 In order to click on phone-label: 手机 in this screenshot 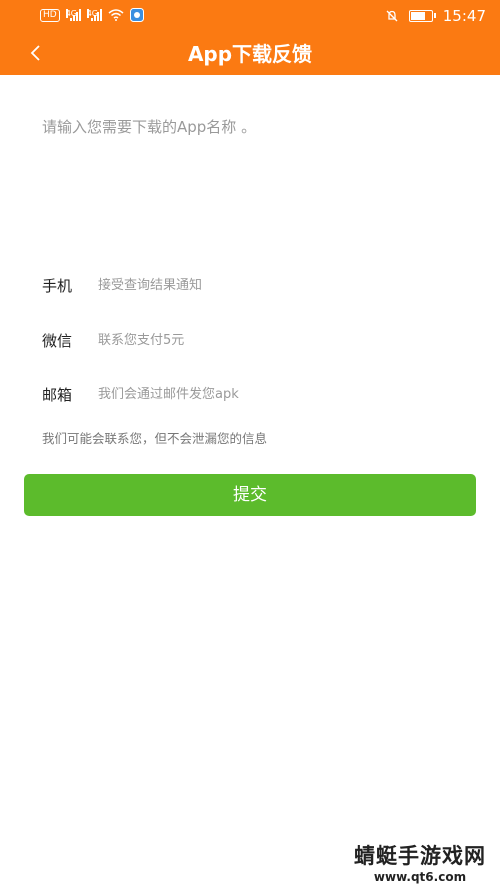, I will do `click(57, 285)`.